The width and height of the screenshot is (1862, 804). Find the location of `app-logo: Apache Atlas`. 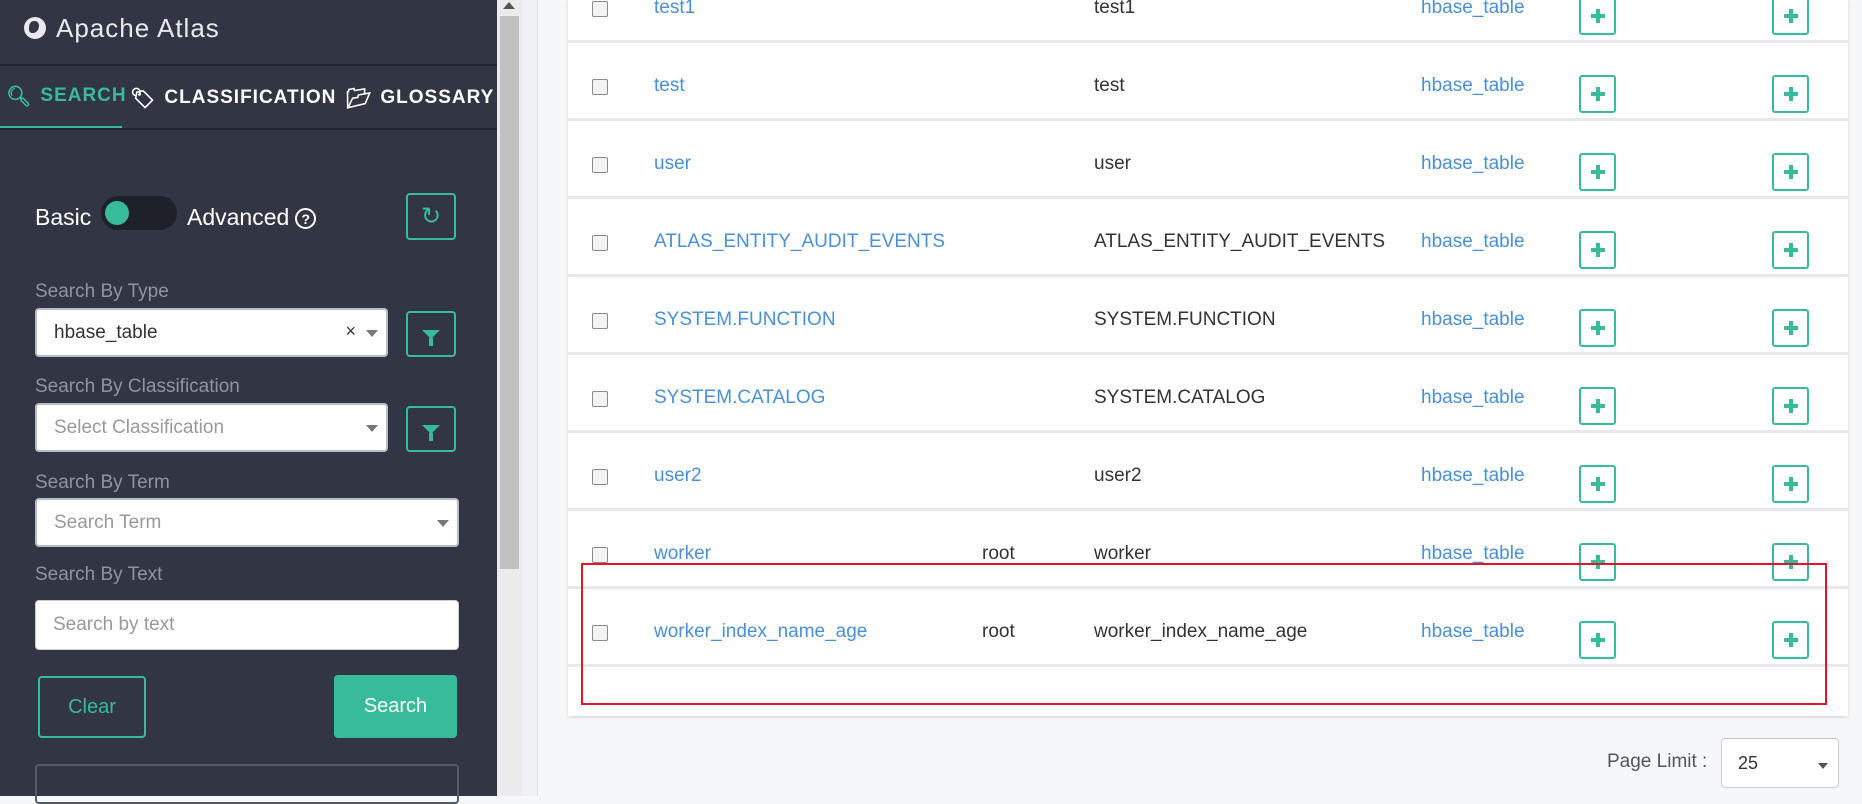

app-logo: Apache Atlas is located at coordinates (122, 28).